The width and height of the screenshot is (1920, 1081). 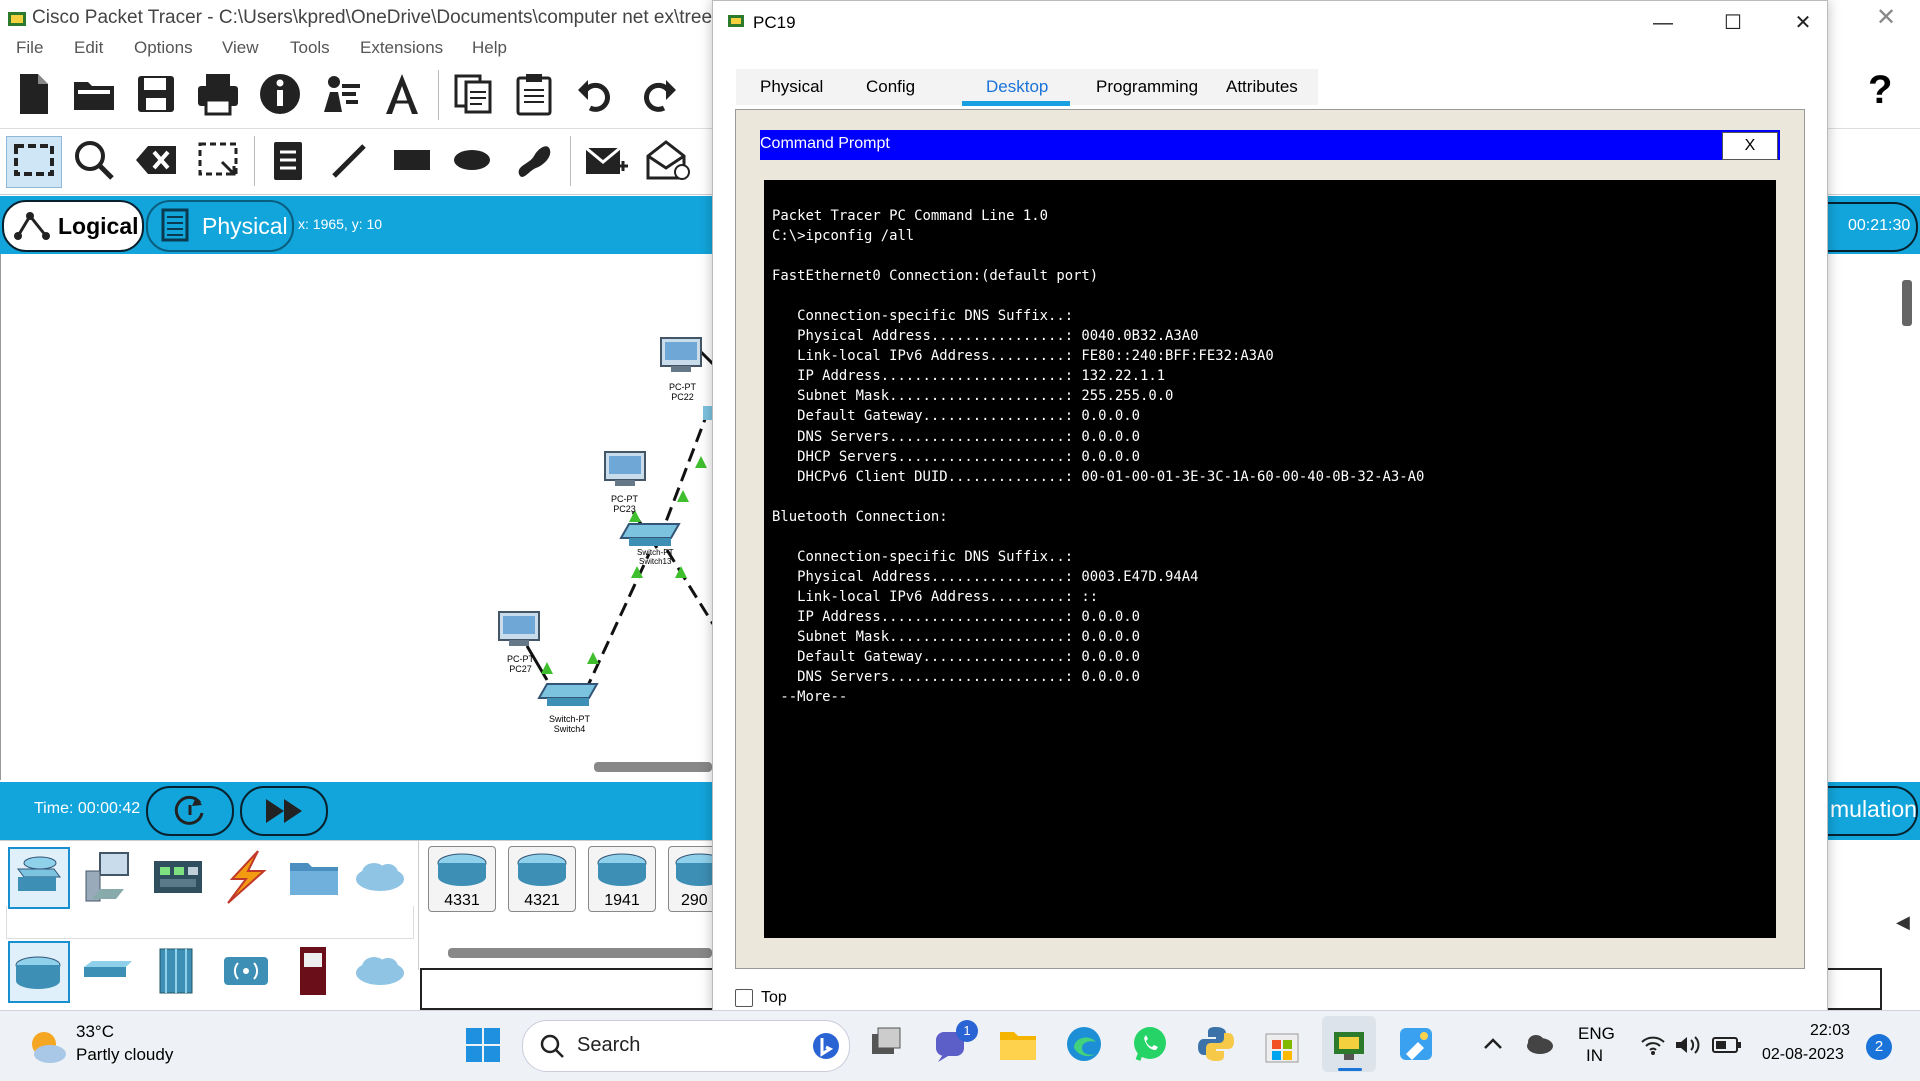 I want to click on select-icon, so click(x=34, y=160).